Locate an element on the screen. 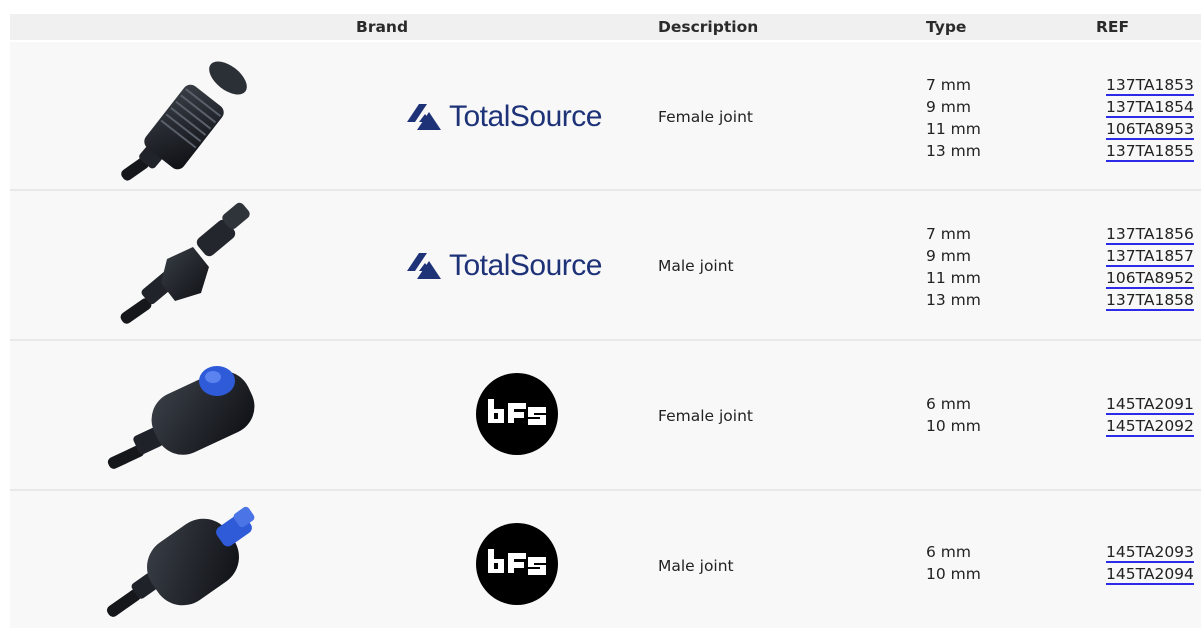  ref-list: 145TA2091 145TA2092 is located at coordinates (1150, 415).